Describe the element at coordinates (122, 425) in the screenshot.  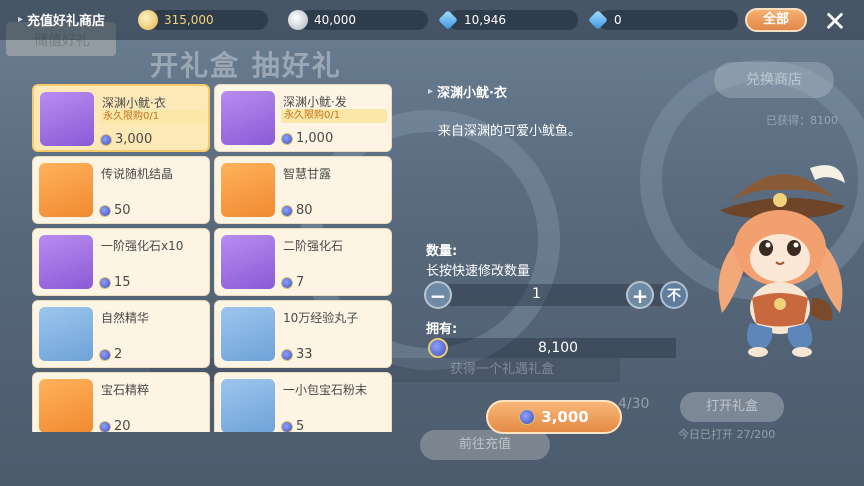
I see `item-price-value: 20` at that location.